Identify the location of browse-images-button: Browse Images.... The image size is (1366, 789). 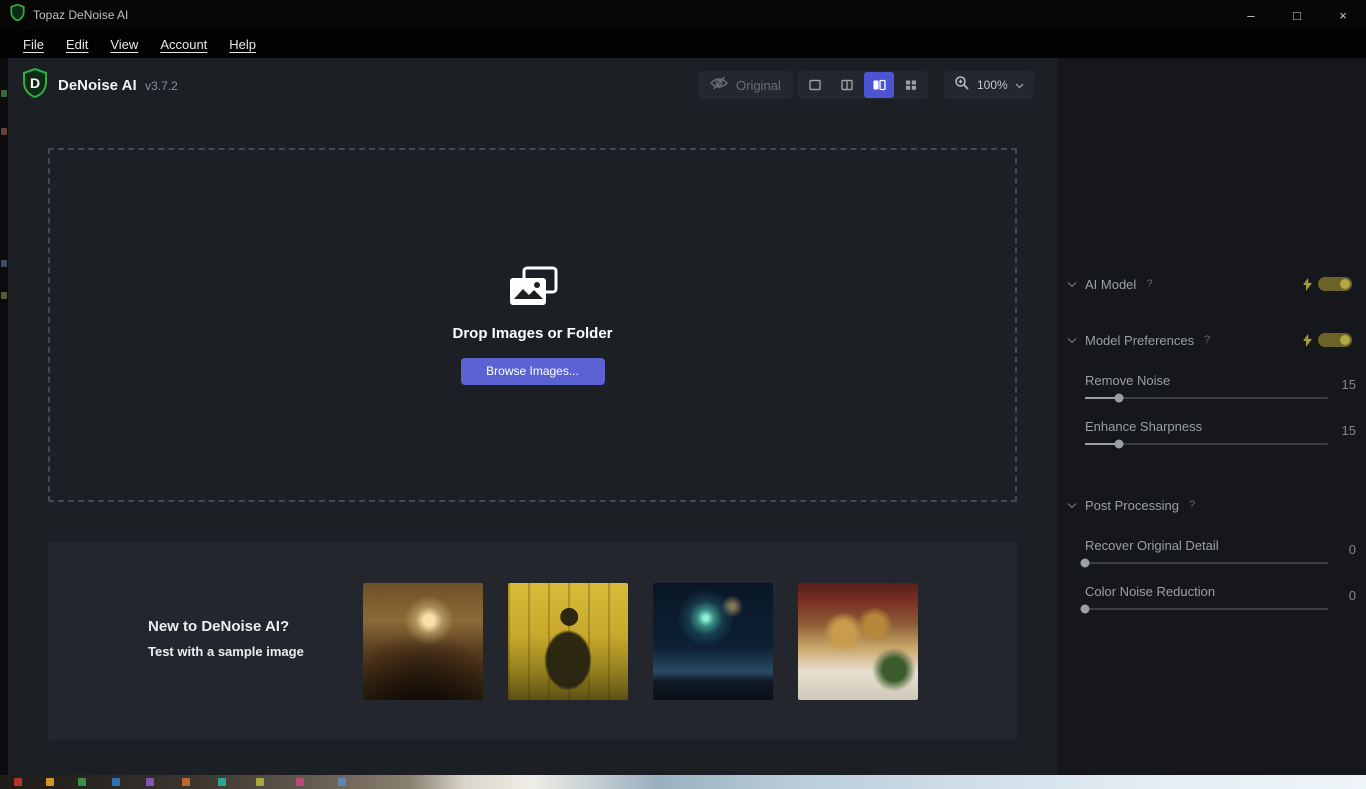
(532, 371).